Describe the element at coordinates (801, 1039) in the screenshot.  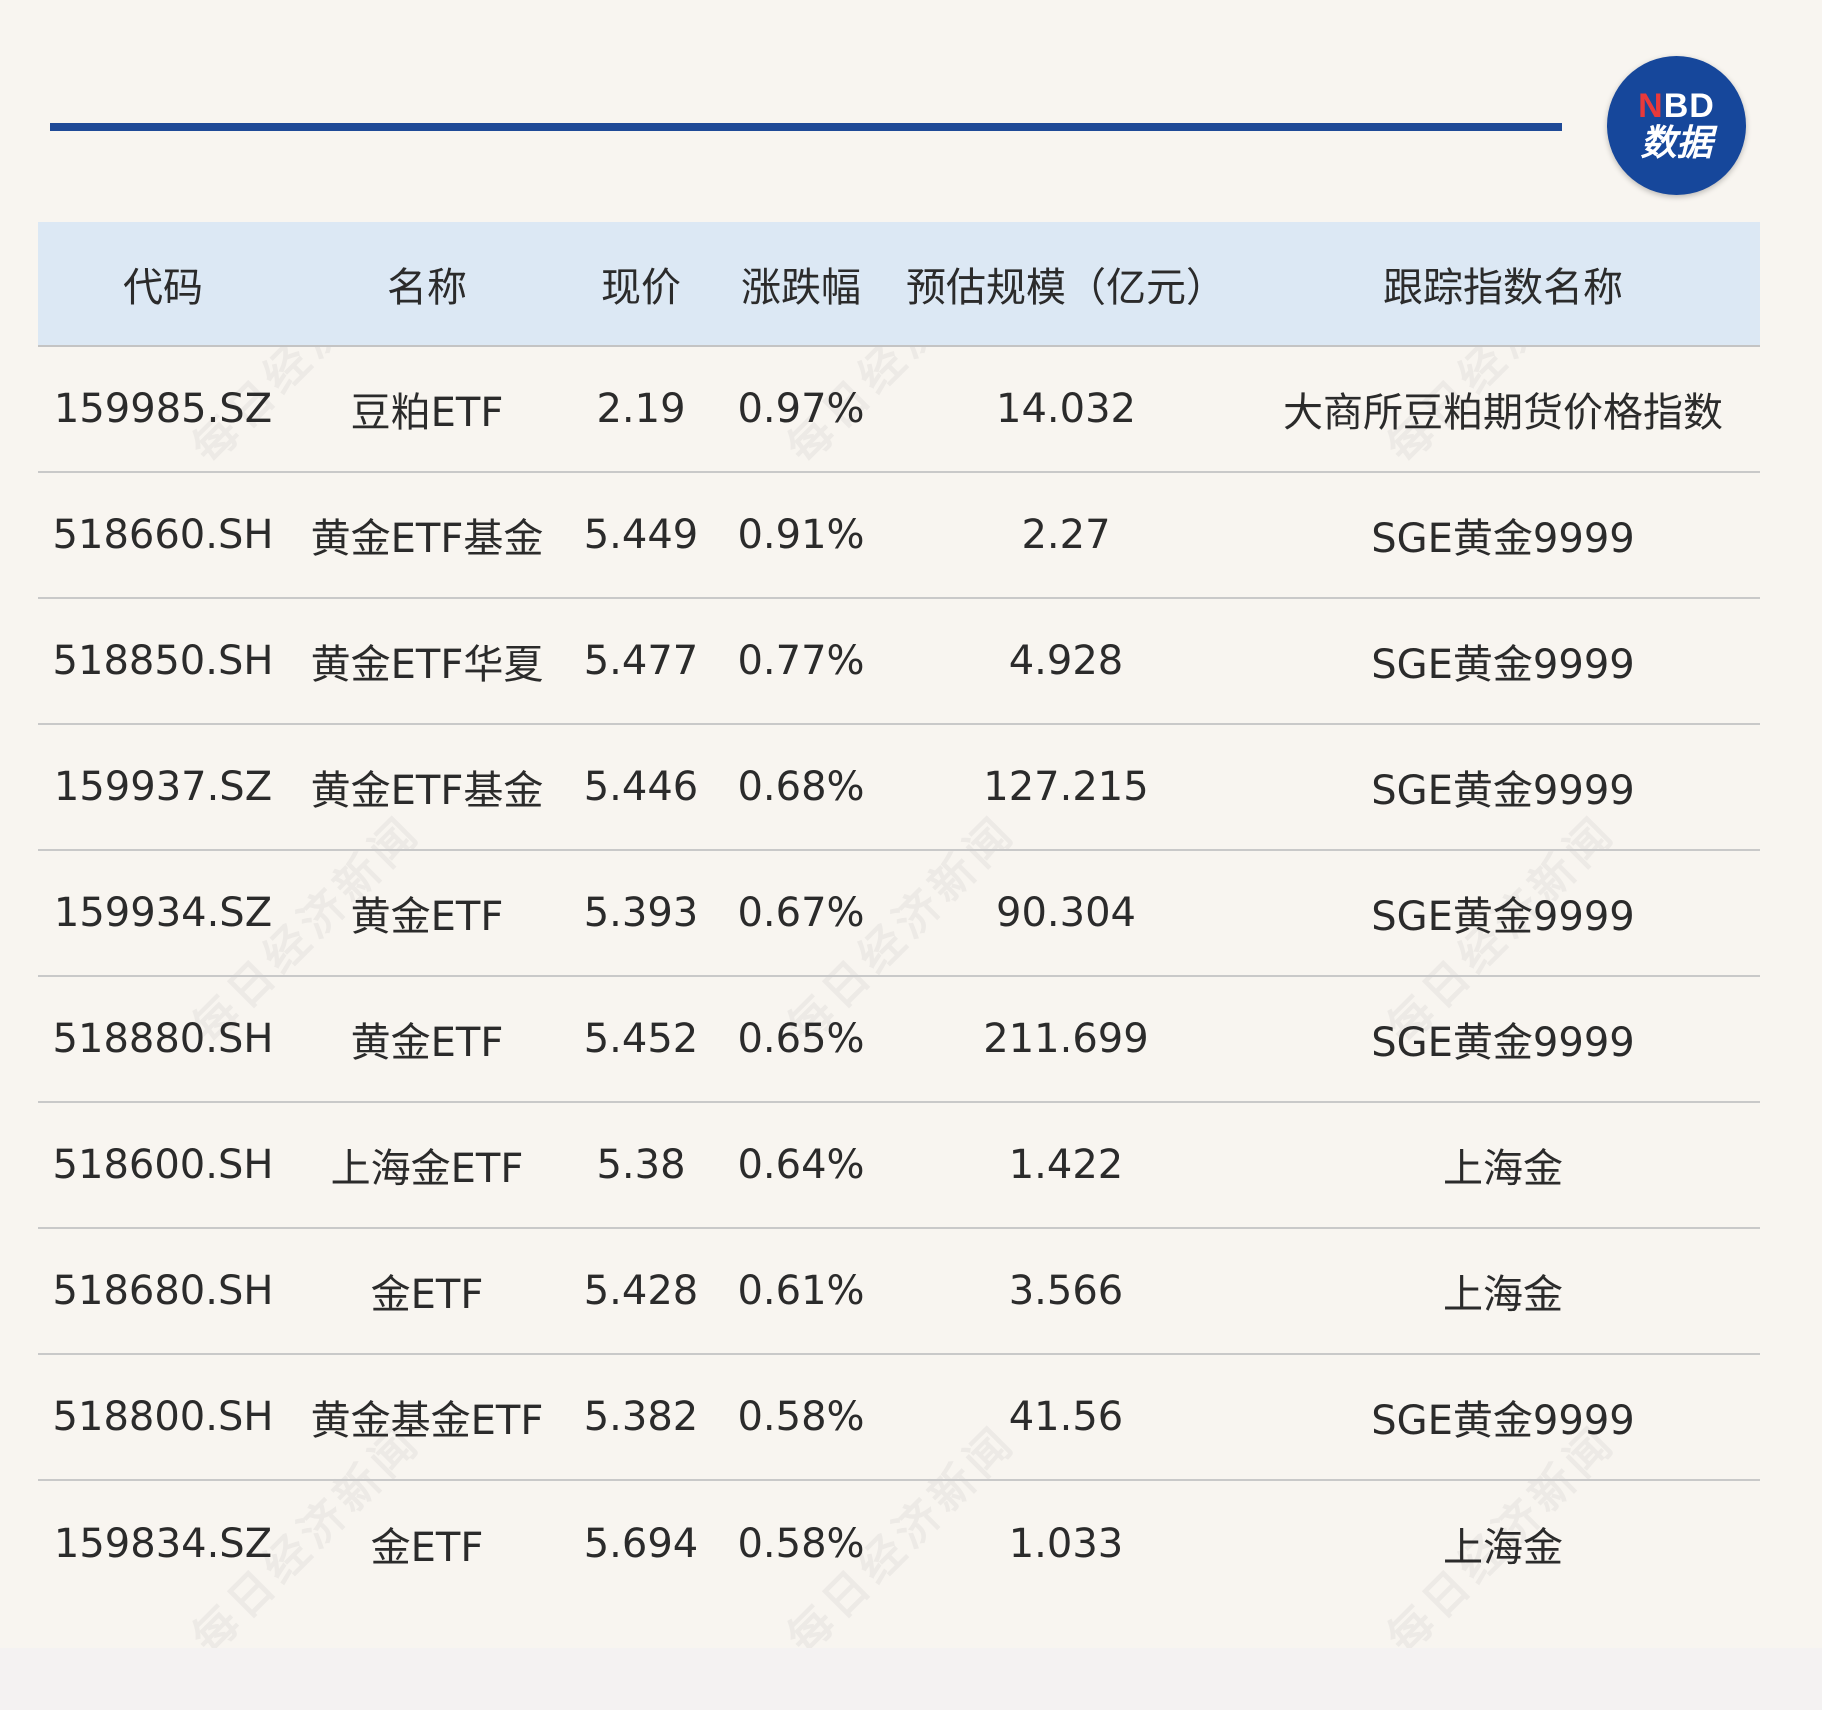
I see `cell-change: 0.65%` at that location.